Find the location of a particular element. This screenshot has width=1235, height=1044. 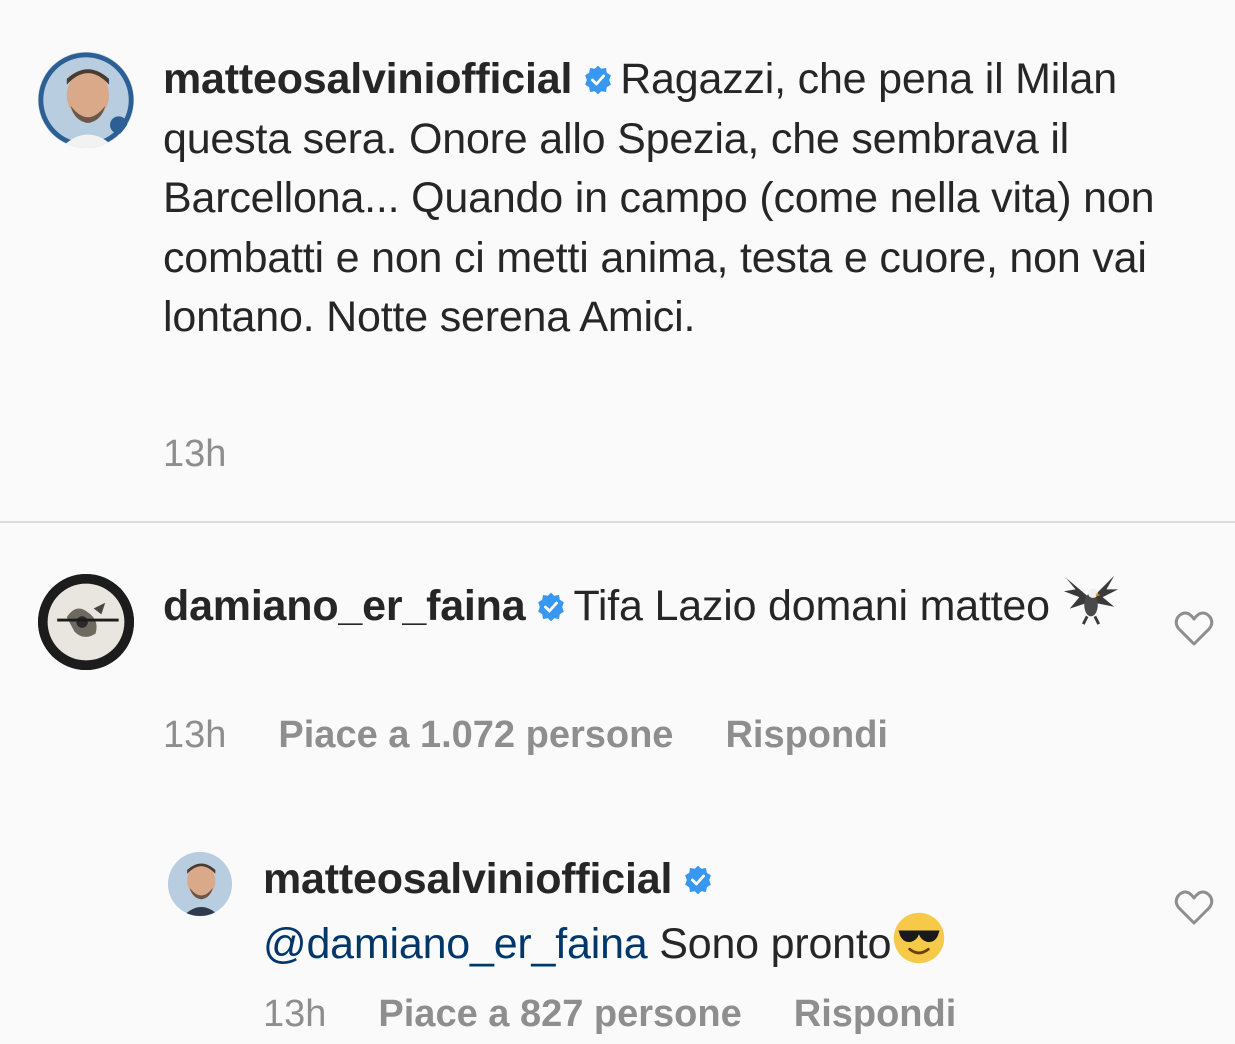

likes-count-link: Piace a 1.072 persone is located at coordinates (475, 735).